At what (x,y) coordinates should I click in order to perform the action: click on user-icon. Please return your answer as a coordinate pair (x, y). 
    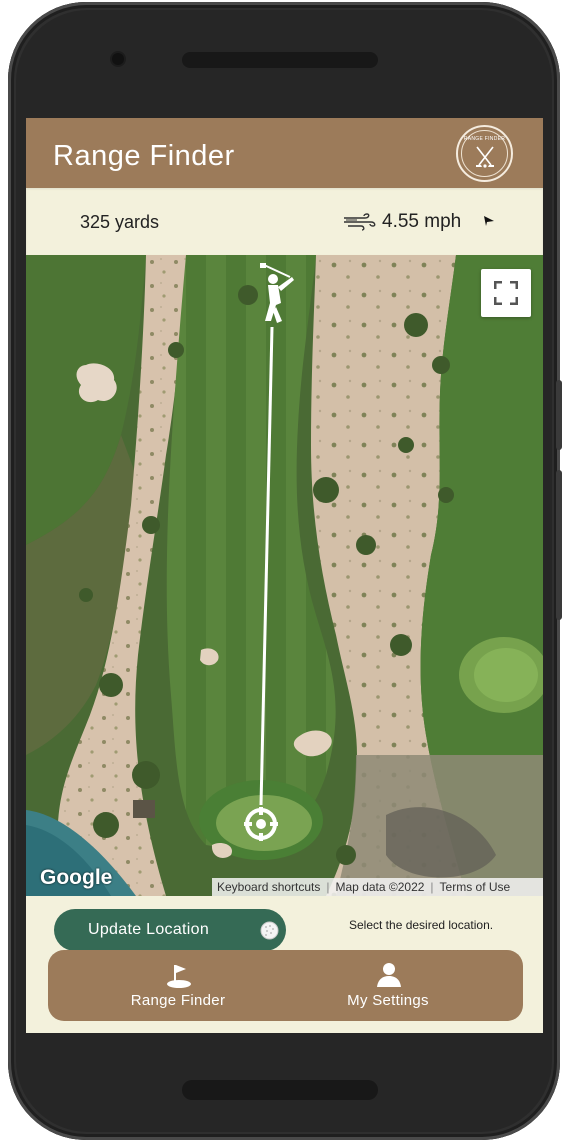
    Looking at the image, I should click on (389, 975).